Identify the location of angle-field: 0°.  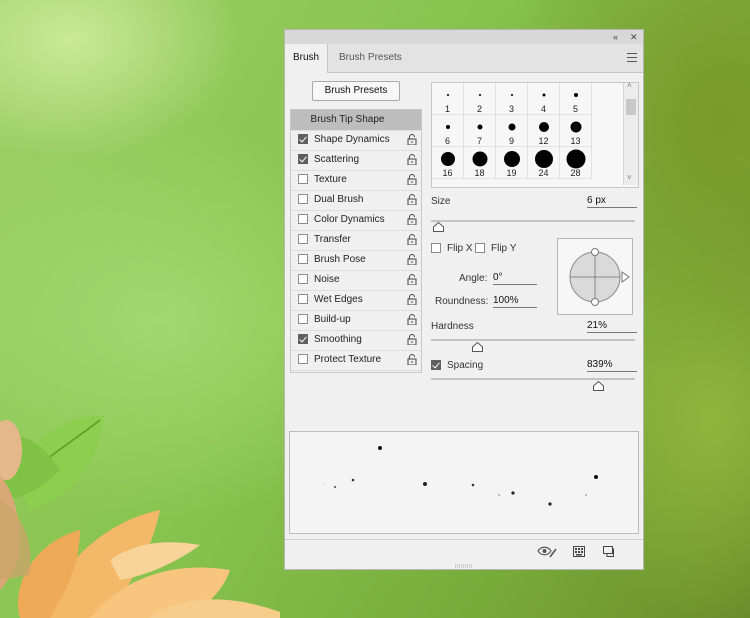
(515, 278).